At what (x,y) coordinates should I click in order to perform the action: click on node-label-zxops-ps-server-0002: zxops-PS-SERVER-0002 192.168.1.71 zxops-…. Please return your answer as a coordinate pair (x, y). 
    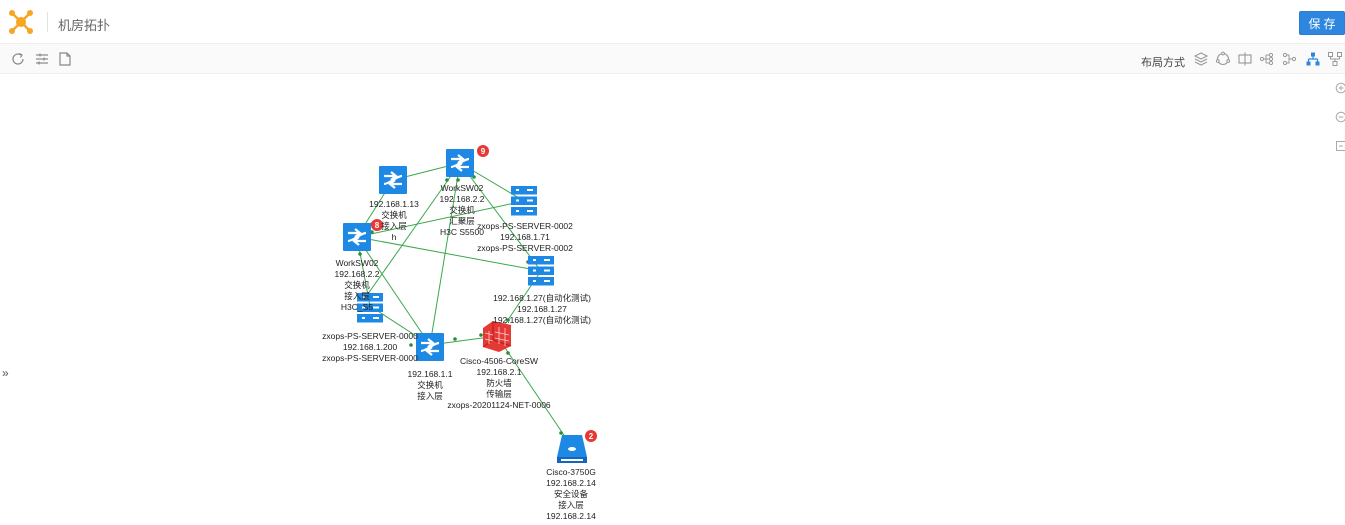
    Looking at the image, I should click on (525, 237).